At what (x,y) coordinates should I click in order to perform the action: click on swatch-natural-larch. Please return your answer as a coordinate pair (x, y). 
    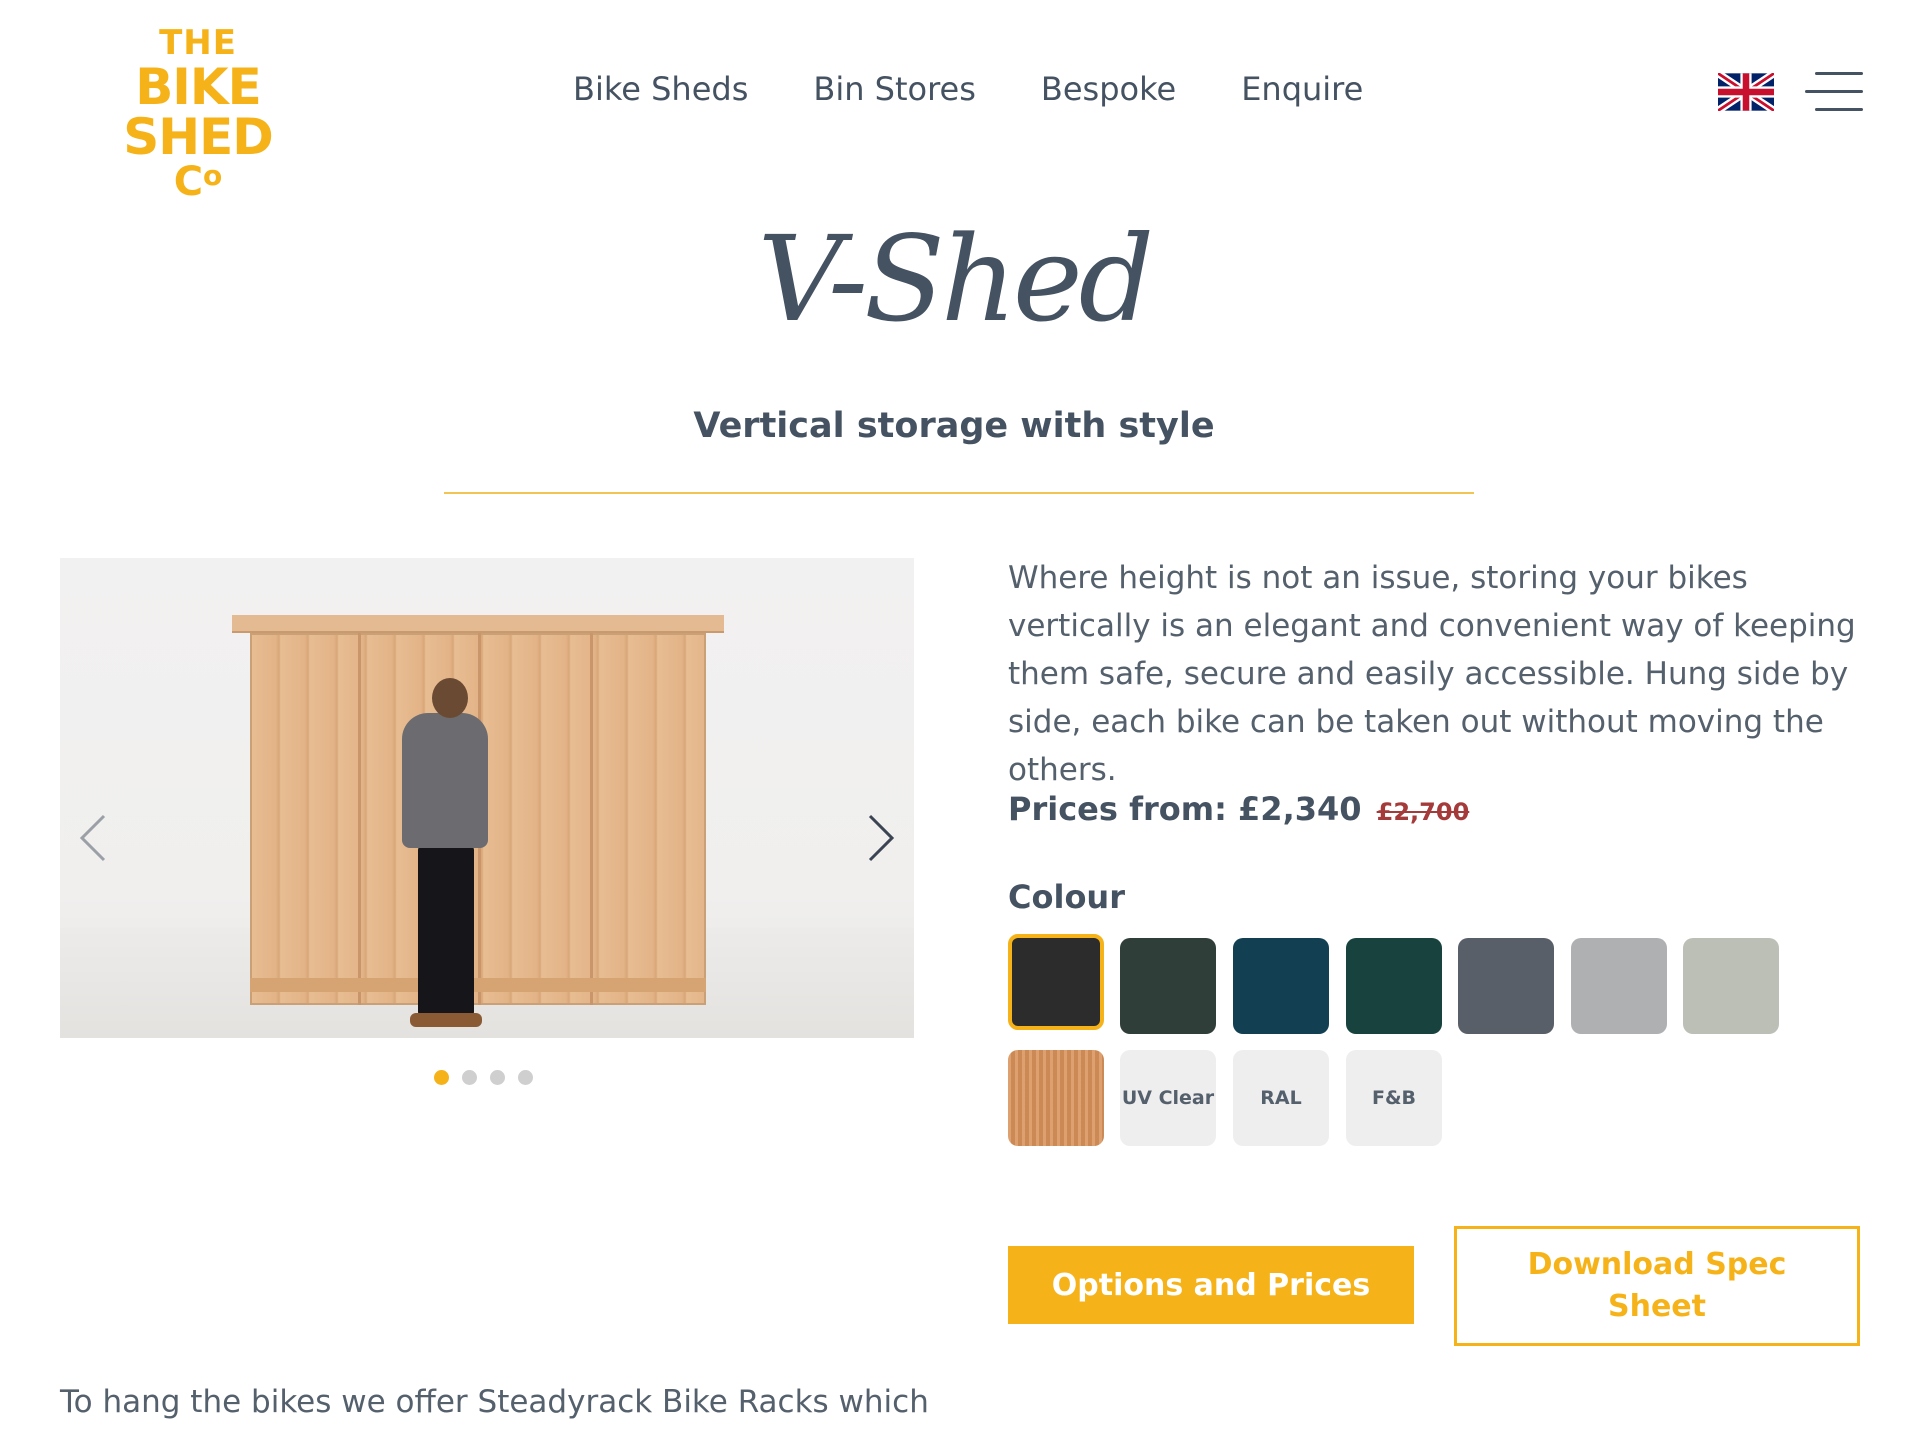
    Looking at the image, I should click on (1056, 1098).